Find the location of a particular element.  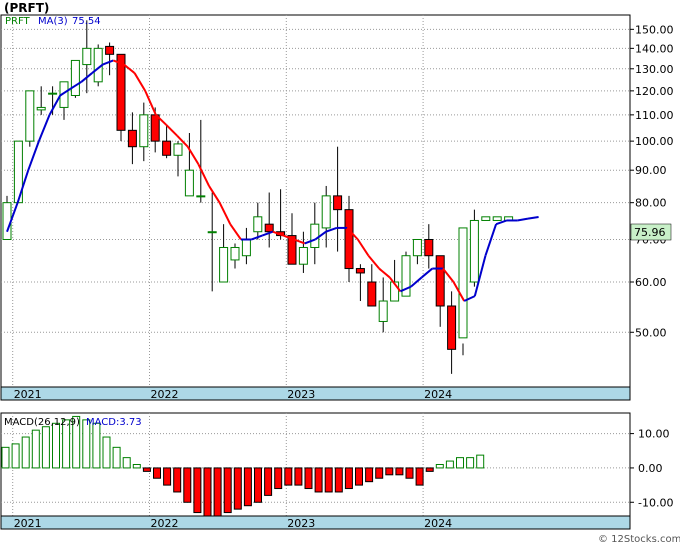

macd-x-label: 2023 is located at coordinates (301, 523).